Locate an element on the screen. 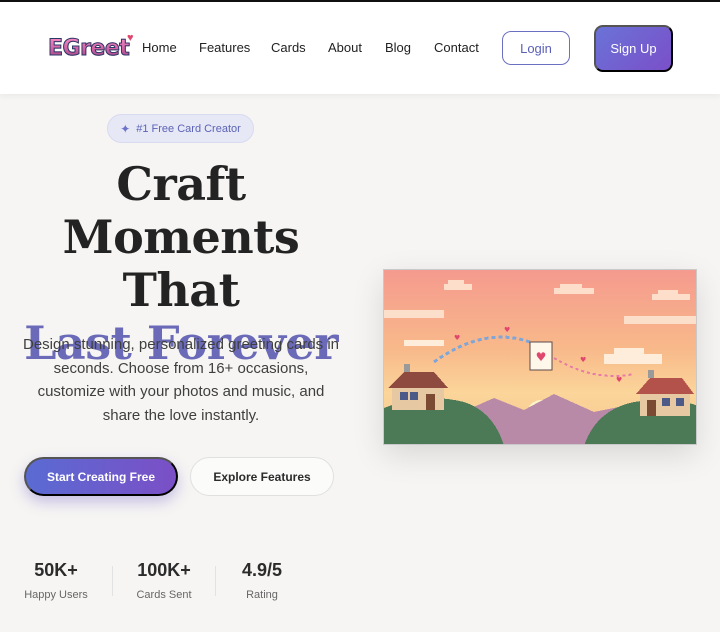 The height and width of the screenshot is (632, 720). signup-button: Sign Up is located at coordinates (633, 48).